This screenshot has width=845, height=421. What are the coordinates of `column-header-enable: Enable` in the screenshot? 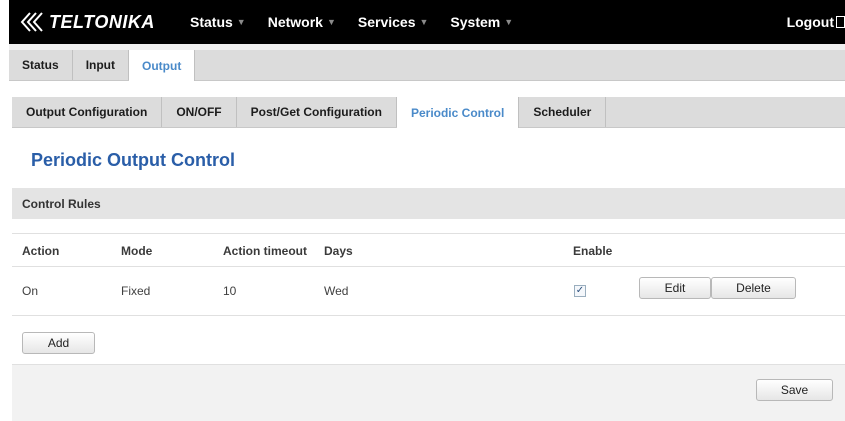 It's located at (593, 250).